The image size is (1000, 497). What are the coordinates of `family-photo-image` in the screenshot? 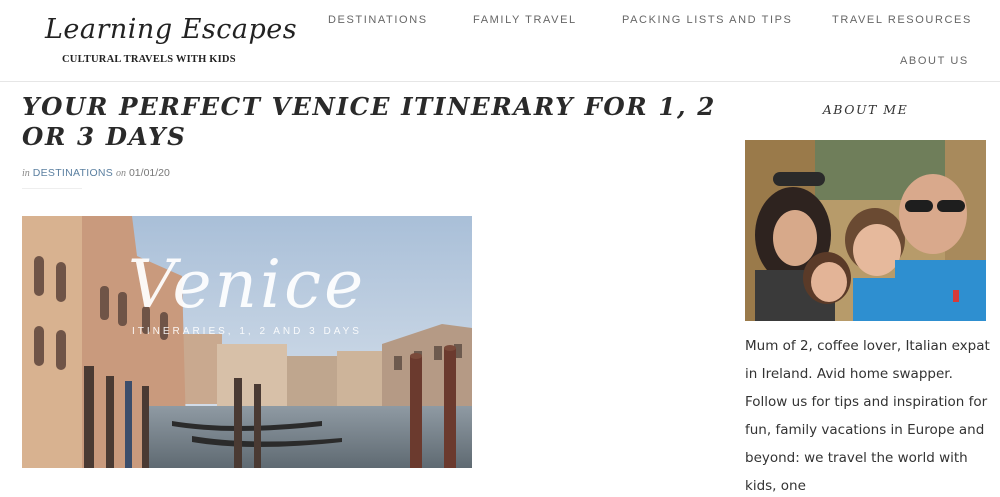 It's located at (865, 230).